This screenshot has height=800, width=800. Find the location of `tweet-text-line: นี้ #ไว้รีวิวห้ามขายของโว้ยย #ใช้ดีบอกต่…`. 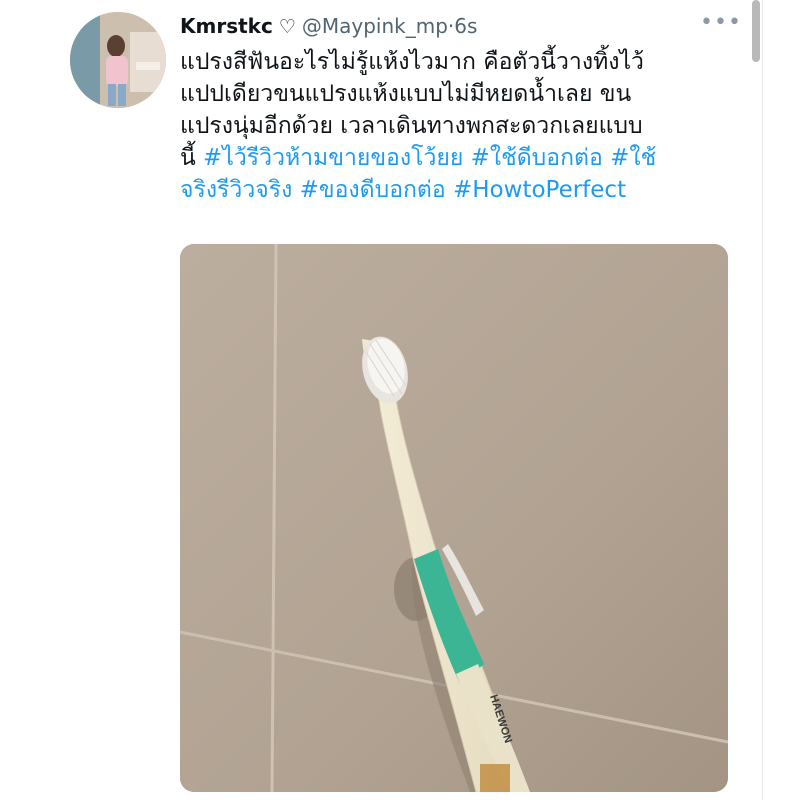

tweet-text-line: นี้ #ไว้รีวิวห้ามขายของโว้ยย #ใช้ดีบอกต่… is located at coordinates (460, 158).